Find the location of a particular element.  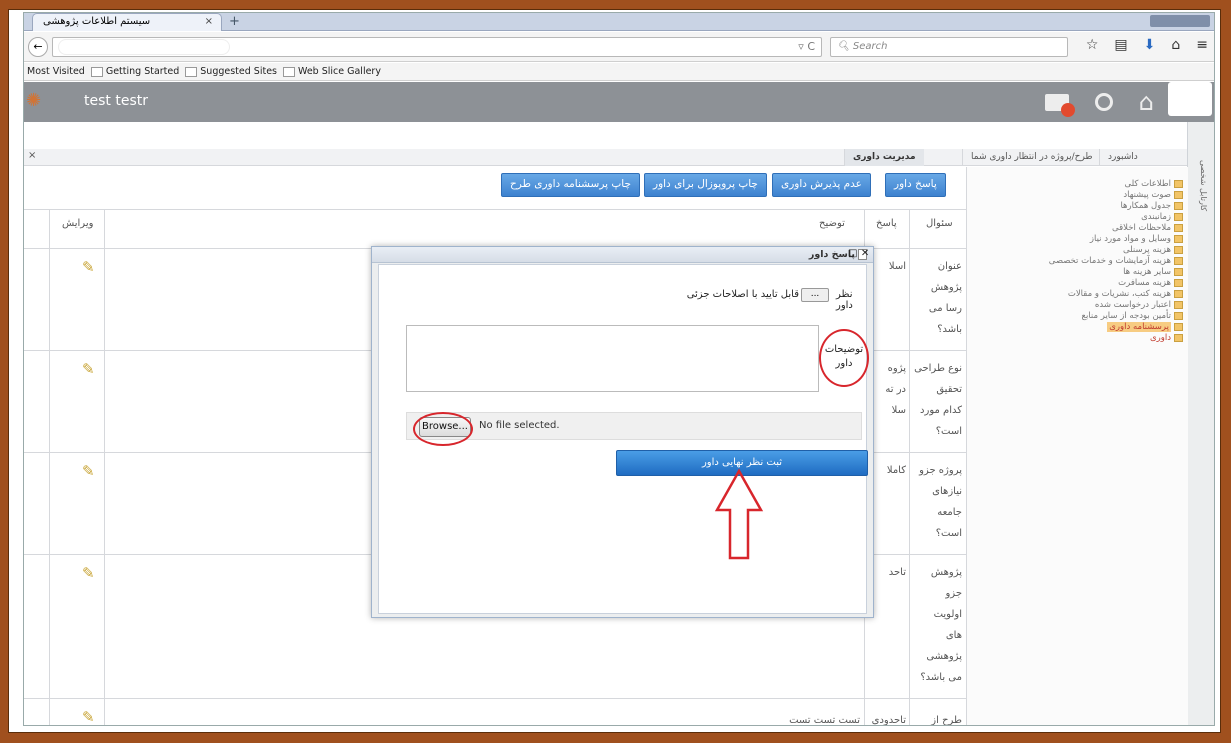

sidebar-item: سایر هزینه ها is located at coordinates (1153, 272).